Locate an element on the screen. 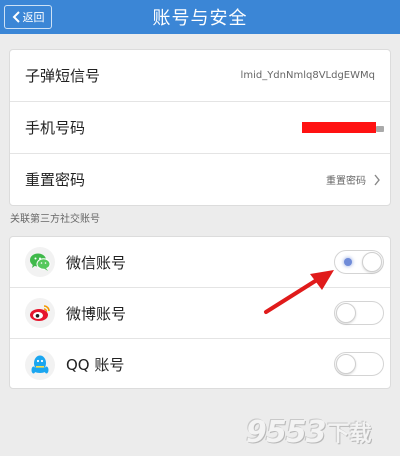 The width and height of the screenshot is (400, 456). social-section-label: 关联第三方社交账号 is located at coordinates (55, 219).